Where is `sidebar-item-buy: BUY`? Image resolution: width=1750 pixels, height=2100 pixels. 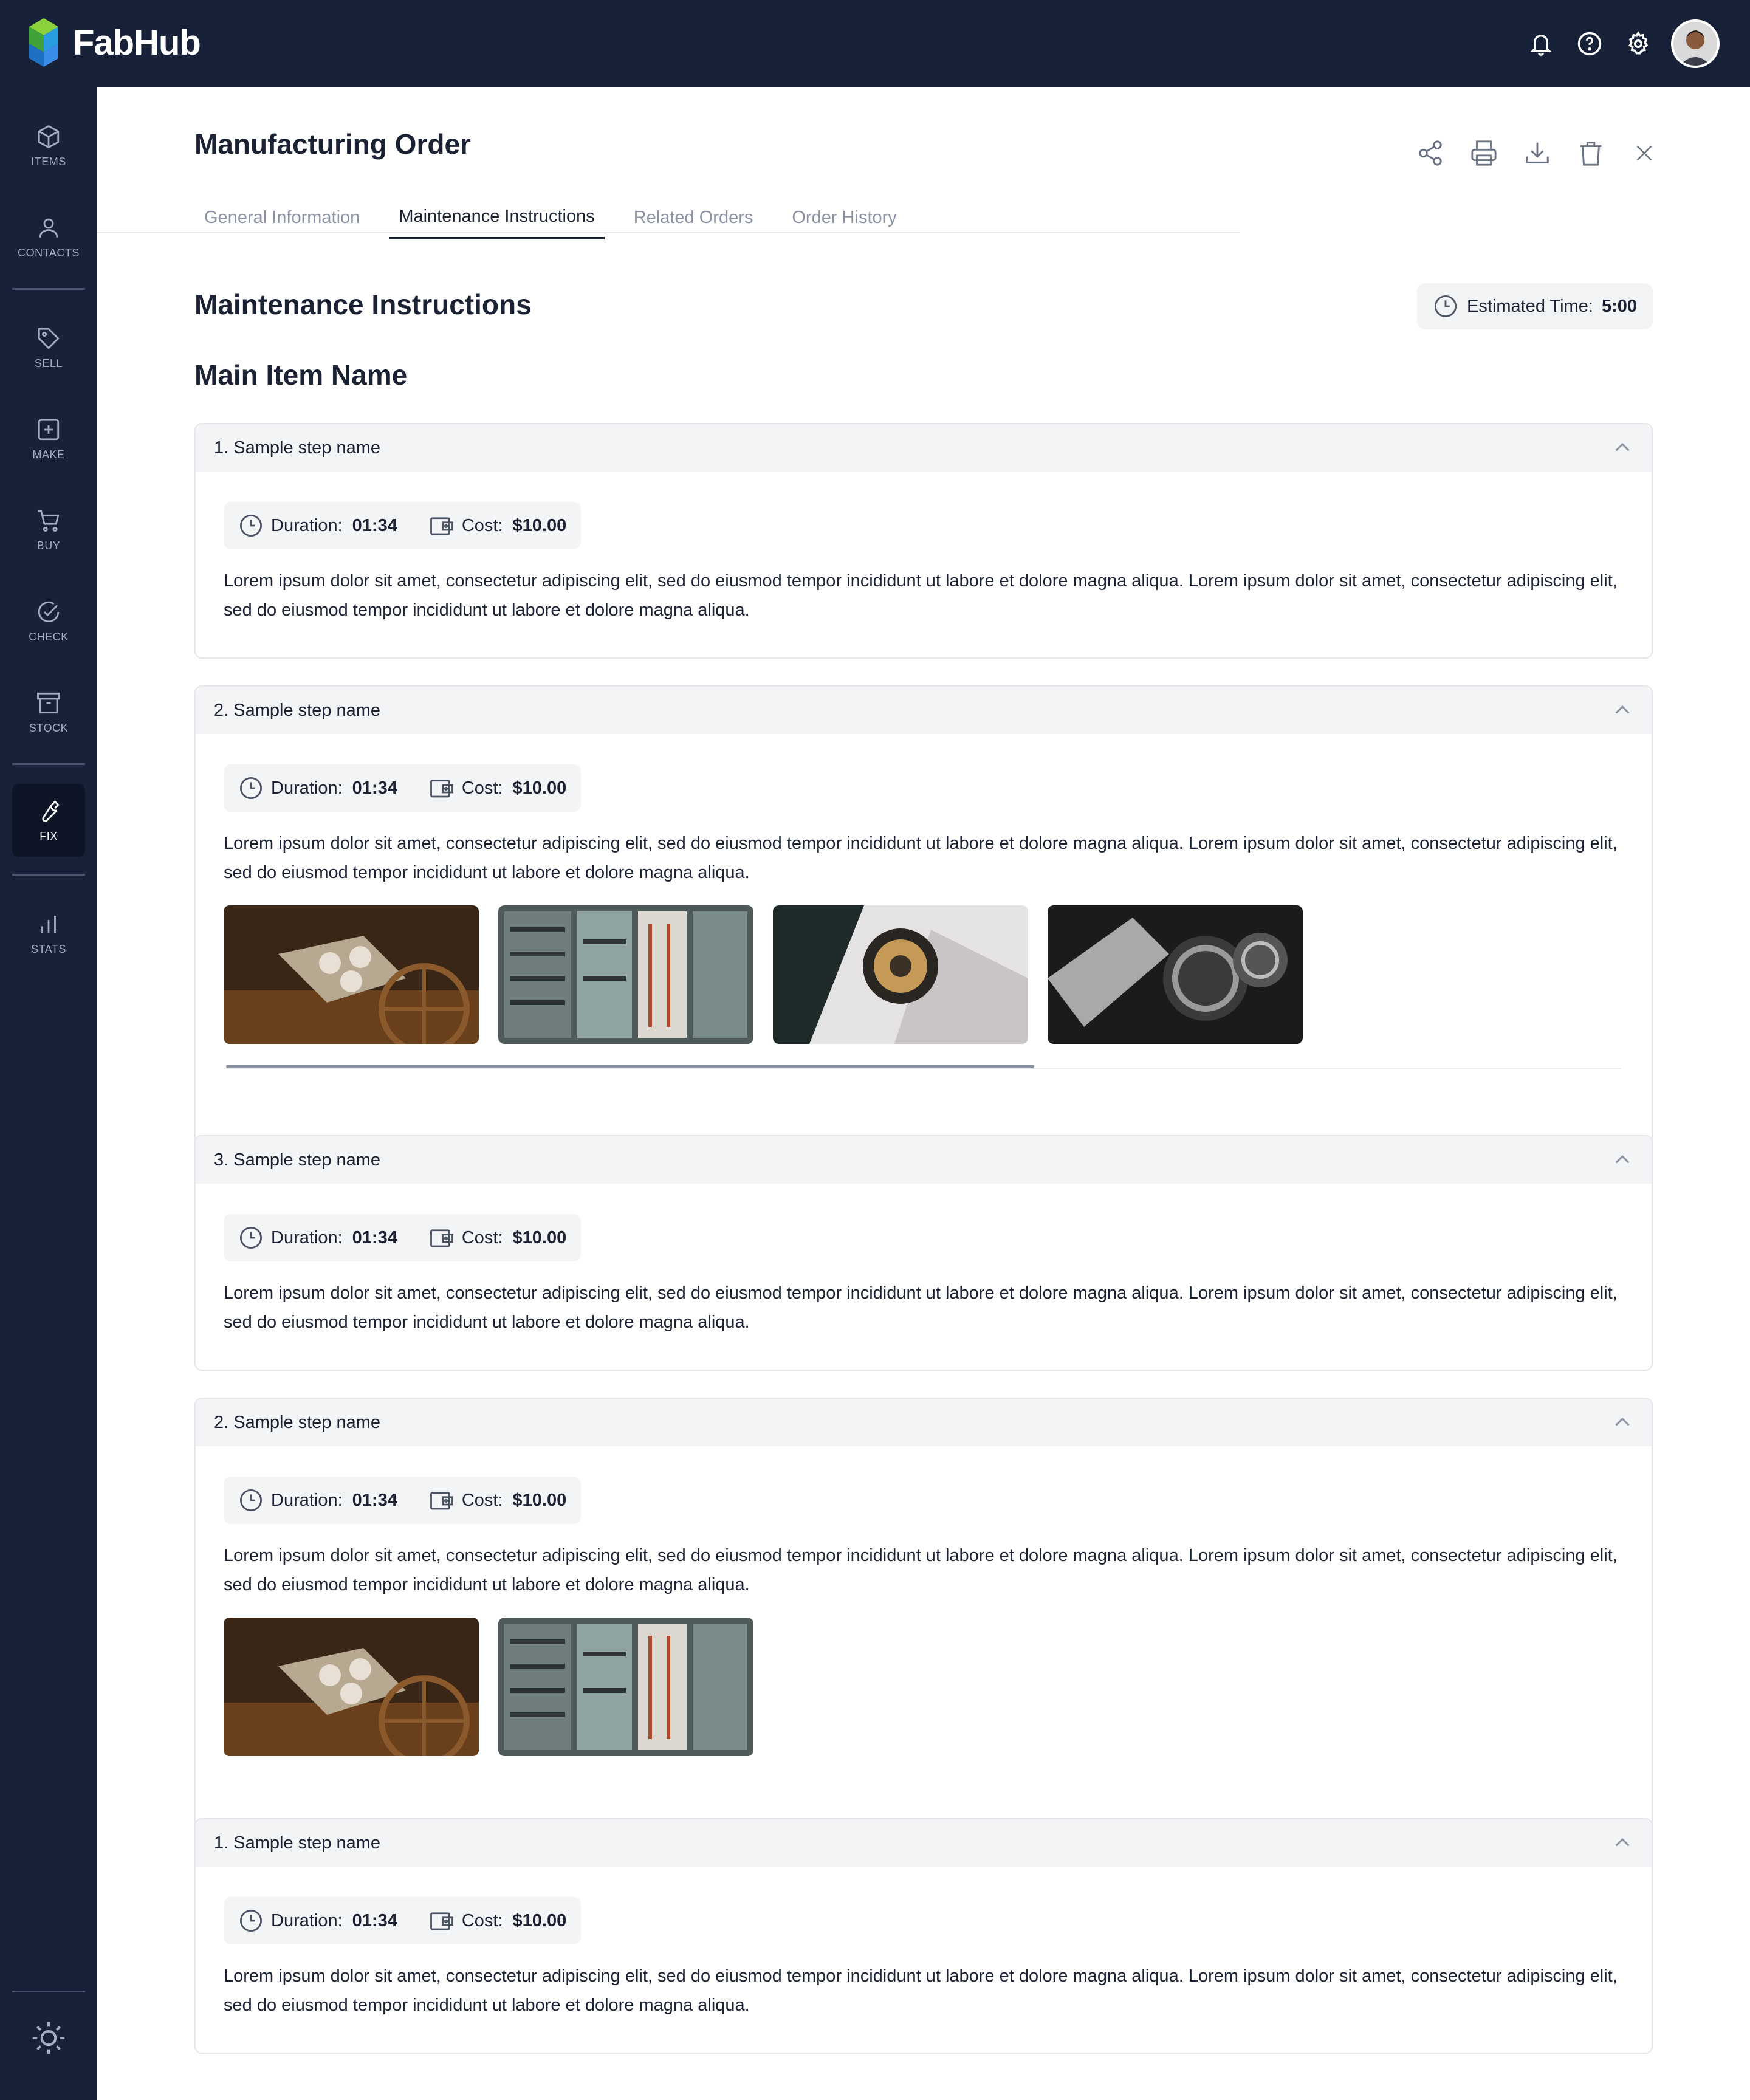
sidebar-item-buy: BUY is located at coordinates (48, 529).